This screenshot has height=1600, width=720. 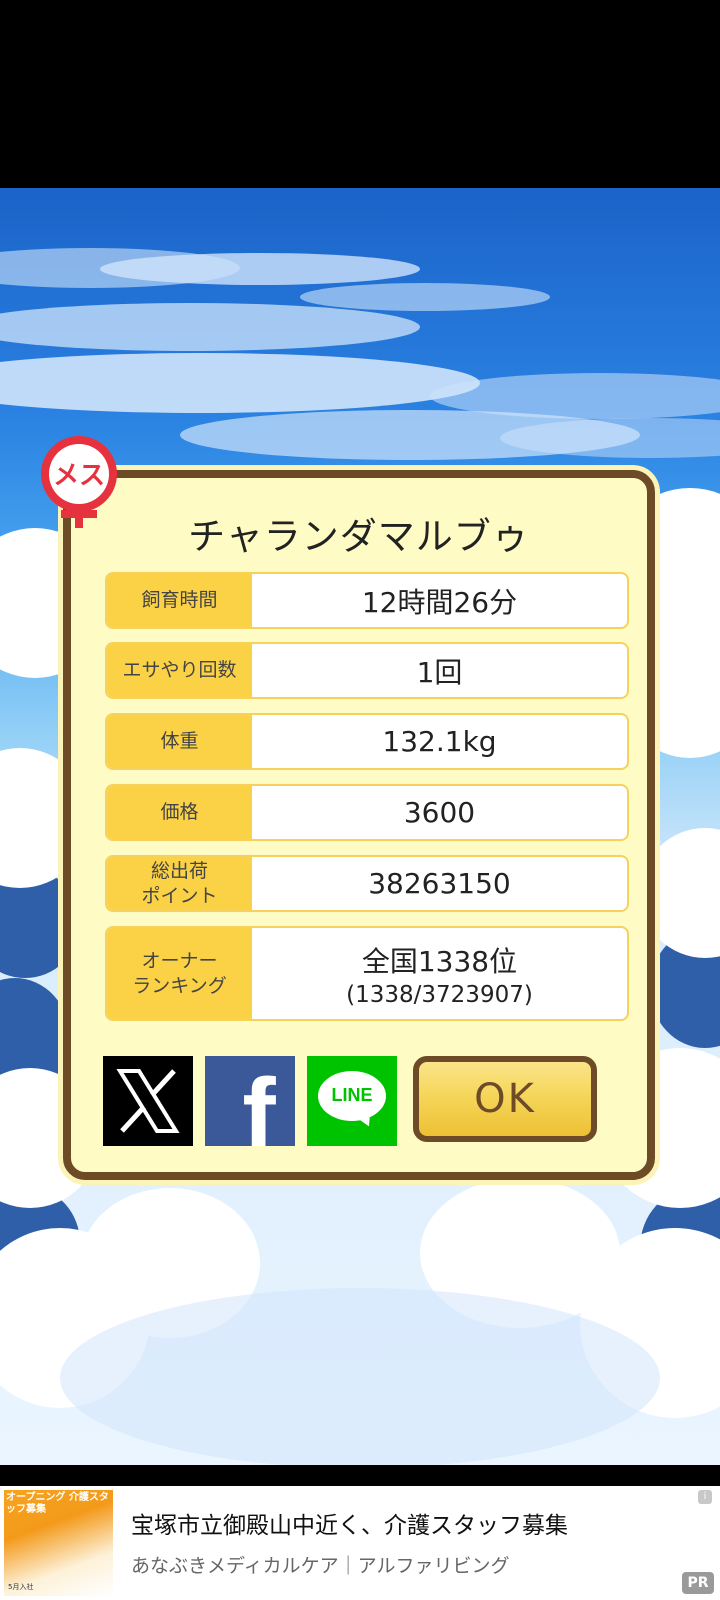 What do you see at coordinates (698, 1583) in the screenshot?
I see `ad-pr-badge: PR` at bounding box center [698, 1583].